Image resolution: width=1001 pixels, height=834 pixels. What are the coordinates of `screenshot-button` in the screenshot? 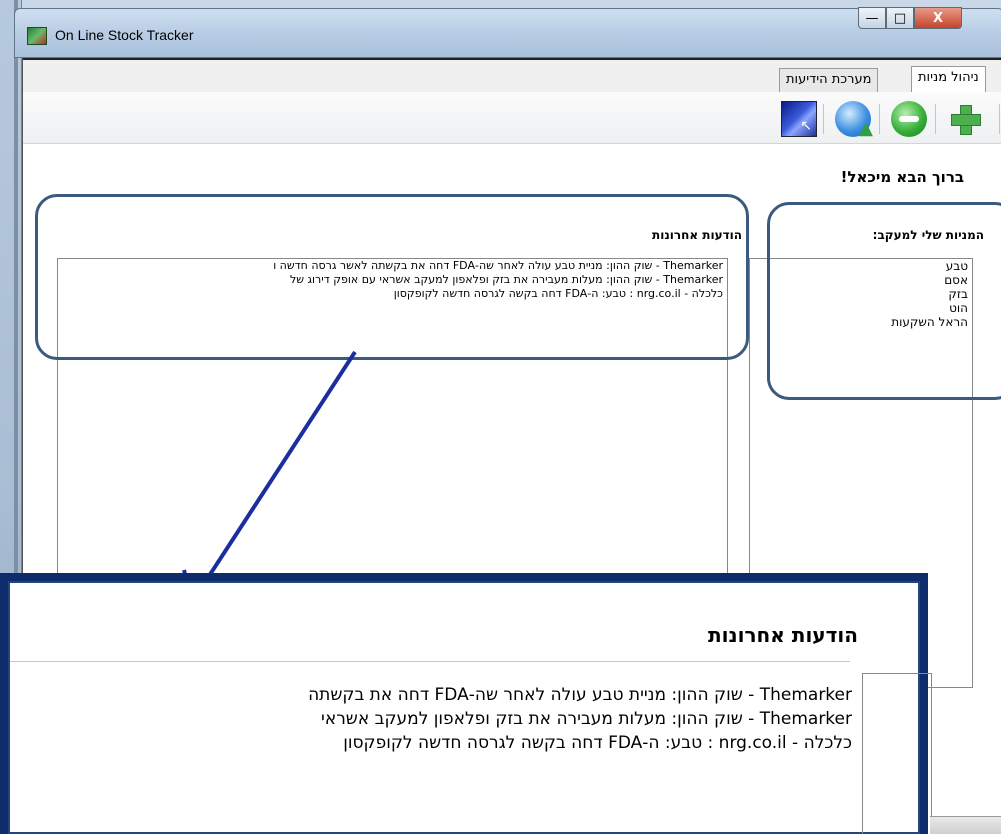 It's located at (799, 119).